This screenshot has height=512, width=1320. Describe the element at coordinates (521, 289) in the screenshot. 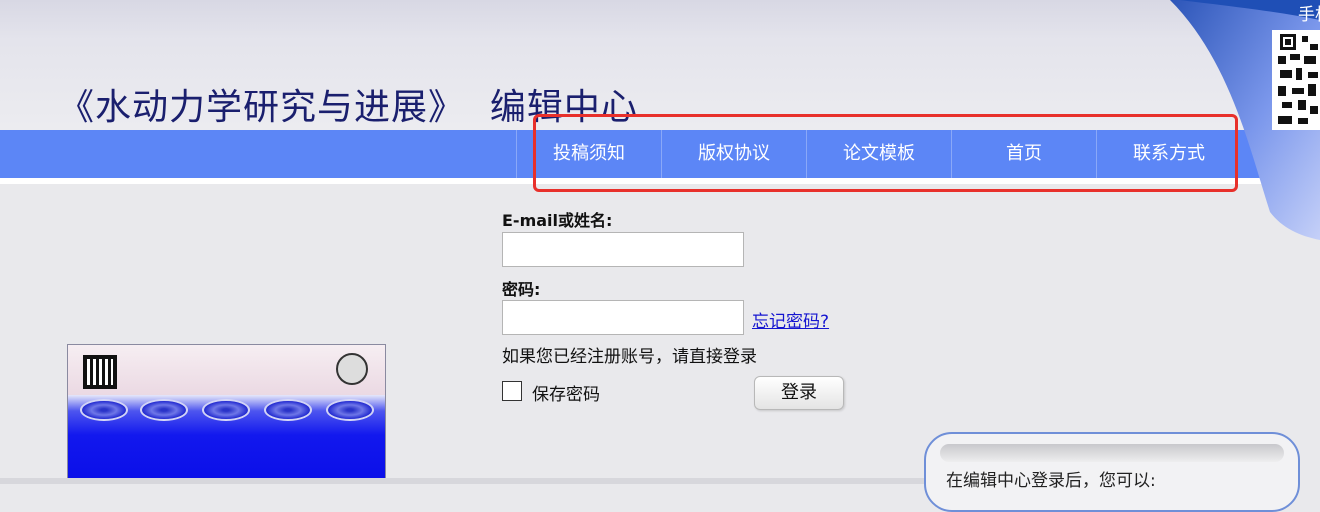

I see `password-label: 密码:` at that location.